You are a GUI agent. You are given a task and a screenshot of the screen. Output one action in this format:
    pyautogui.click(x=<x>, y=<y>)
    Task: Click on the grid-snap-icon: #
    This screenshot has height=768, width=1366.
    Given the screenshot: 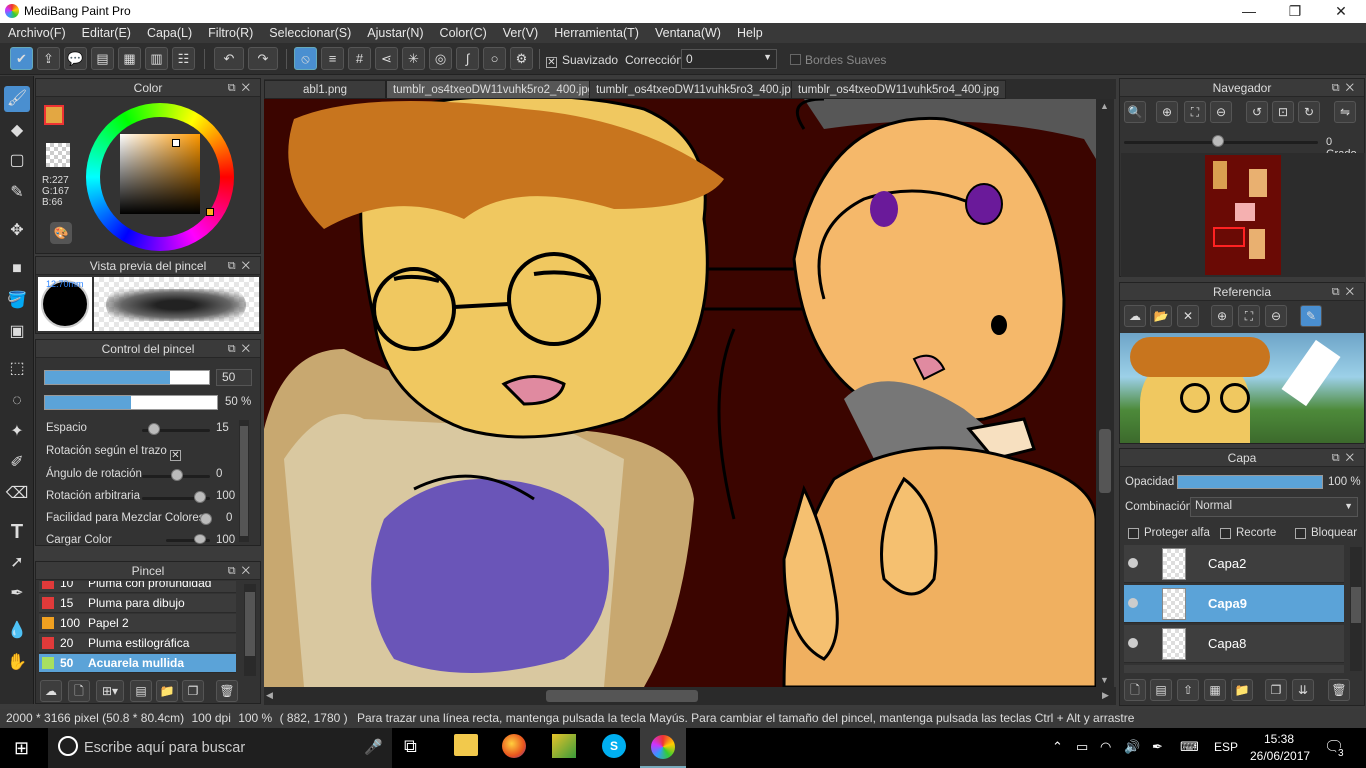 What is the action you would take?
    pyautogui.click(x=359, y=58)
    